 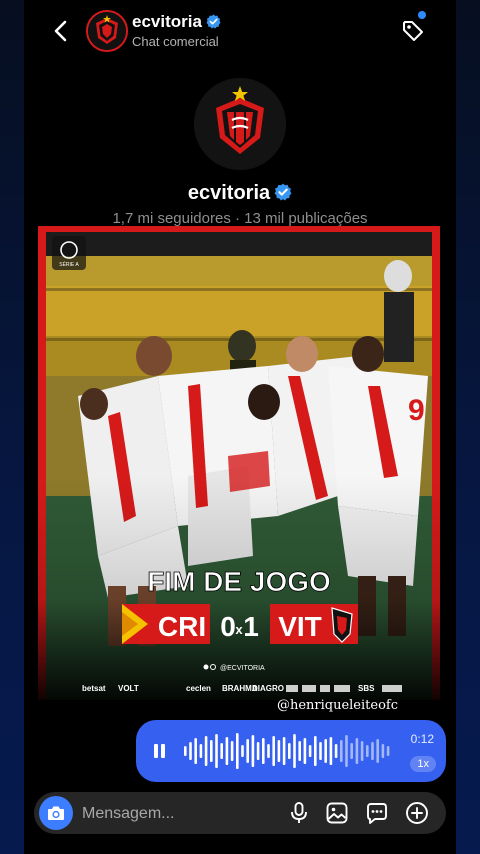 What do you see at coordinates (242, 668) in the screenshot?
I see `post-social-handle: @ECVITORIA` at bounding box center [242, 668].